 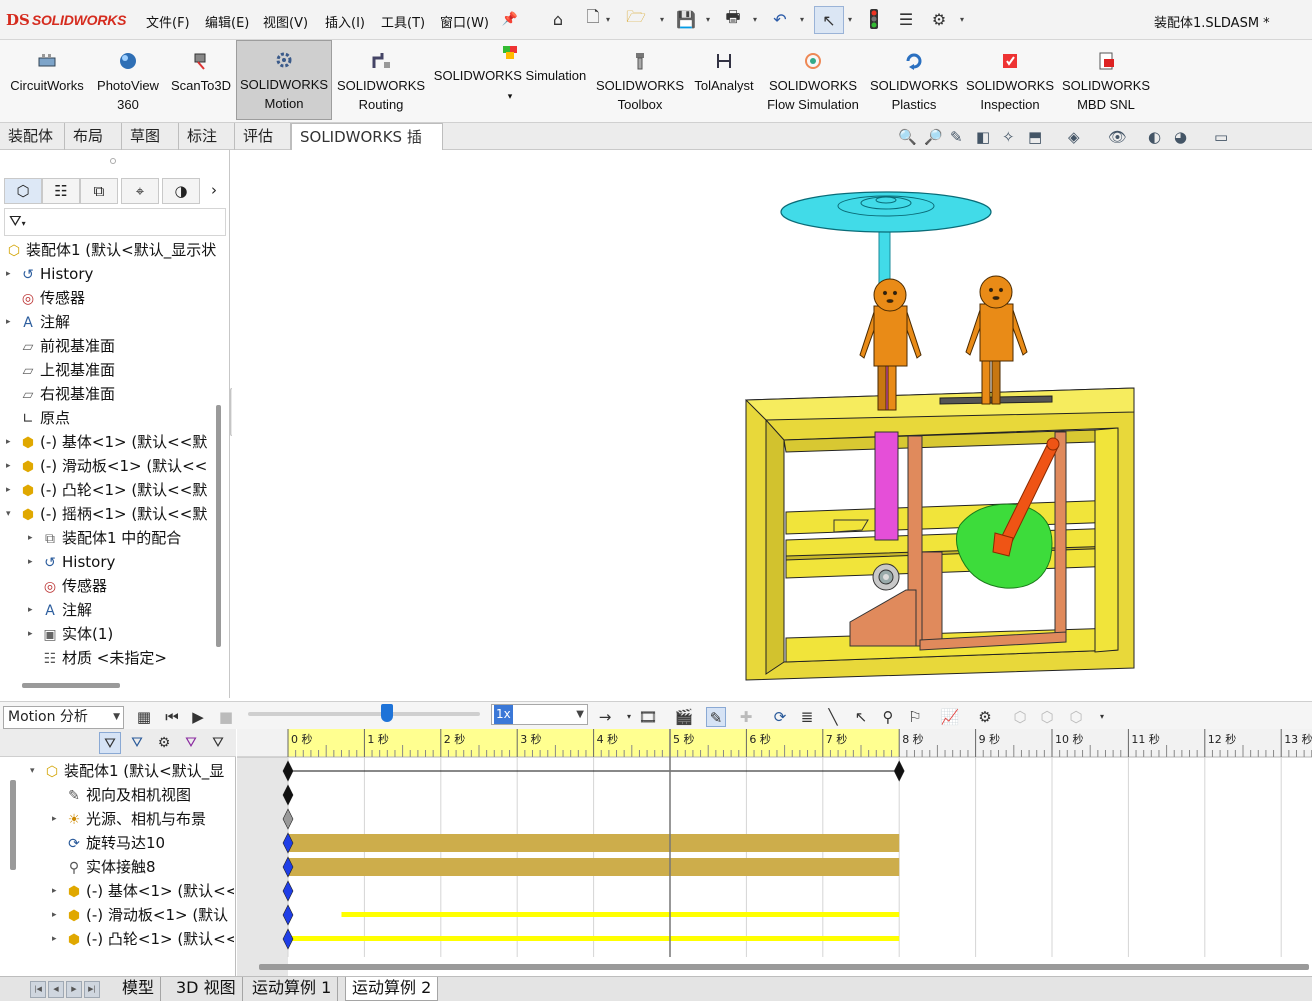 I want to click on property-manager-tab-icon: ☷, so click(x=61, y=191).